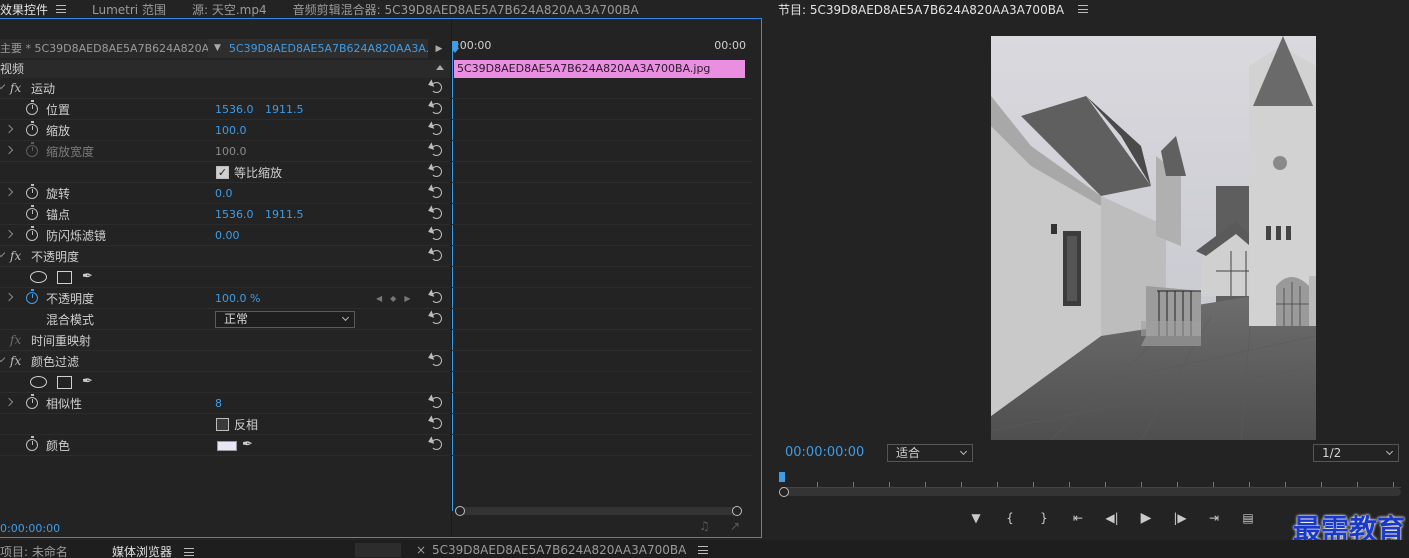  What do you see at coordinates (930, 453) in the screenshot?
I see `zoom-fit-select: 适合` at bounding box center [930, 453].